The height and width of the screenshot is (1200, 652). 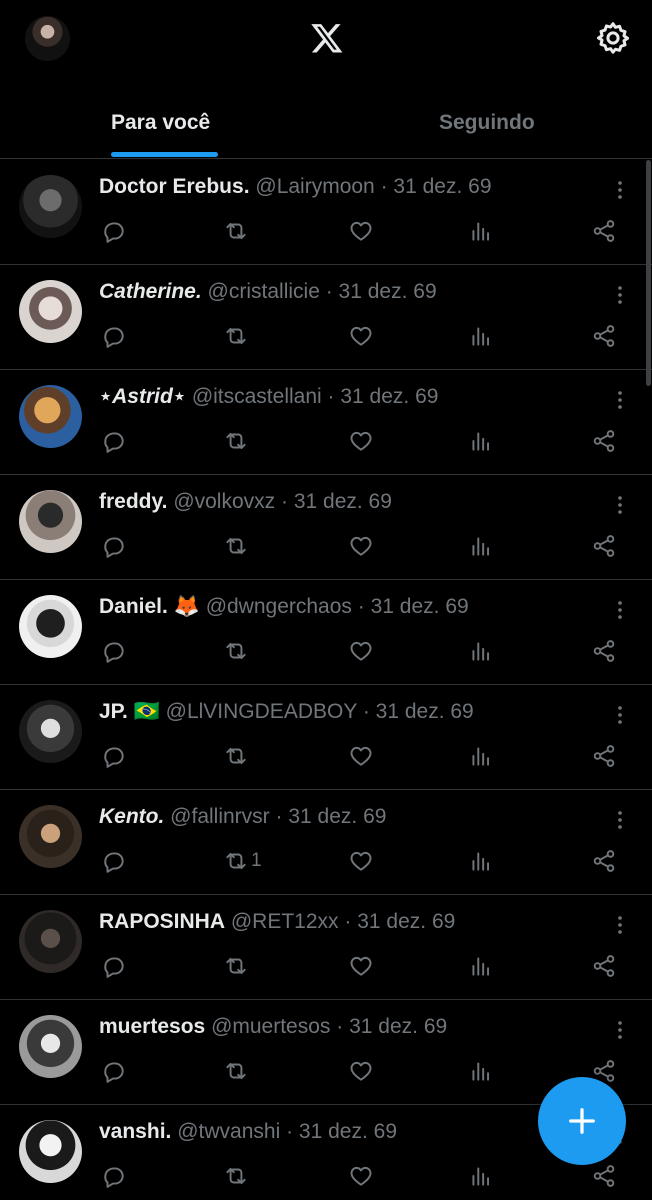 What do you see at coordinates (314, 186) in the screenshot?
I see `username: @Lairymoon` at bounding box center [314, 186].